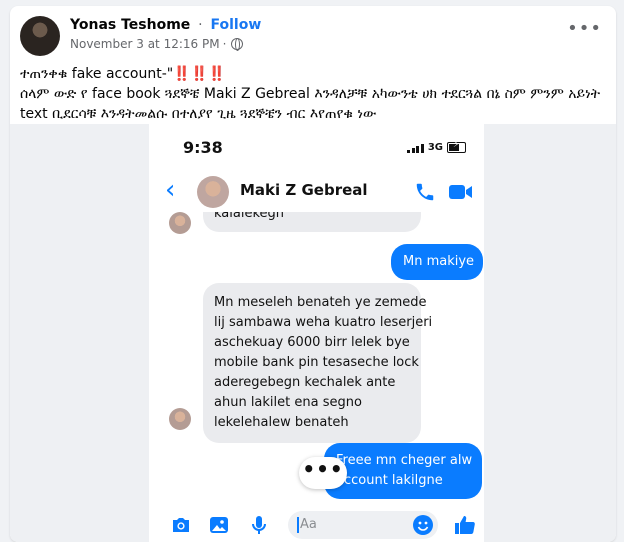 The width and height of the screenshot is (624, 542). I want to click on post-timestamp: November 3 at 12:16 PM, so click(145, 44).